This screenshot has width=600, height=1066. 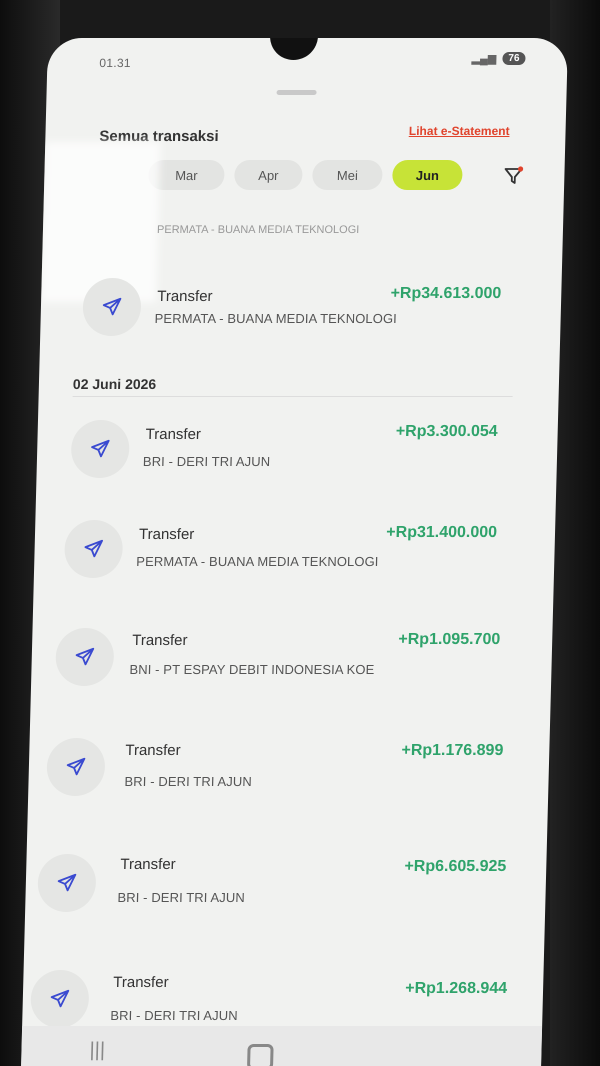 I want to click on transaction-amount: +Rp1.095.700, so click(x=449, y=639).